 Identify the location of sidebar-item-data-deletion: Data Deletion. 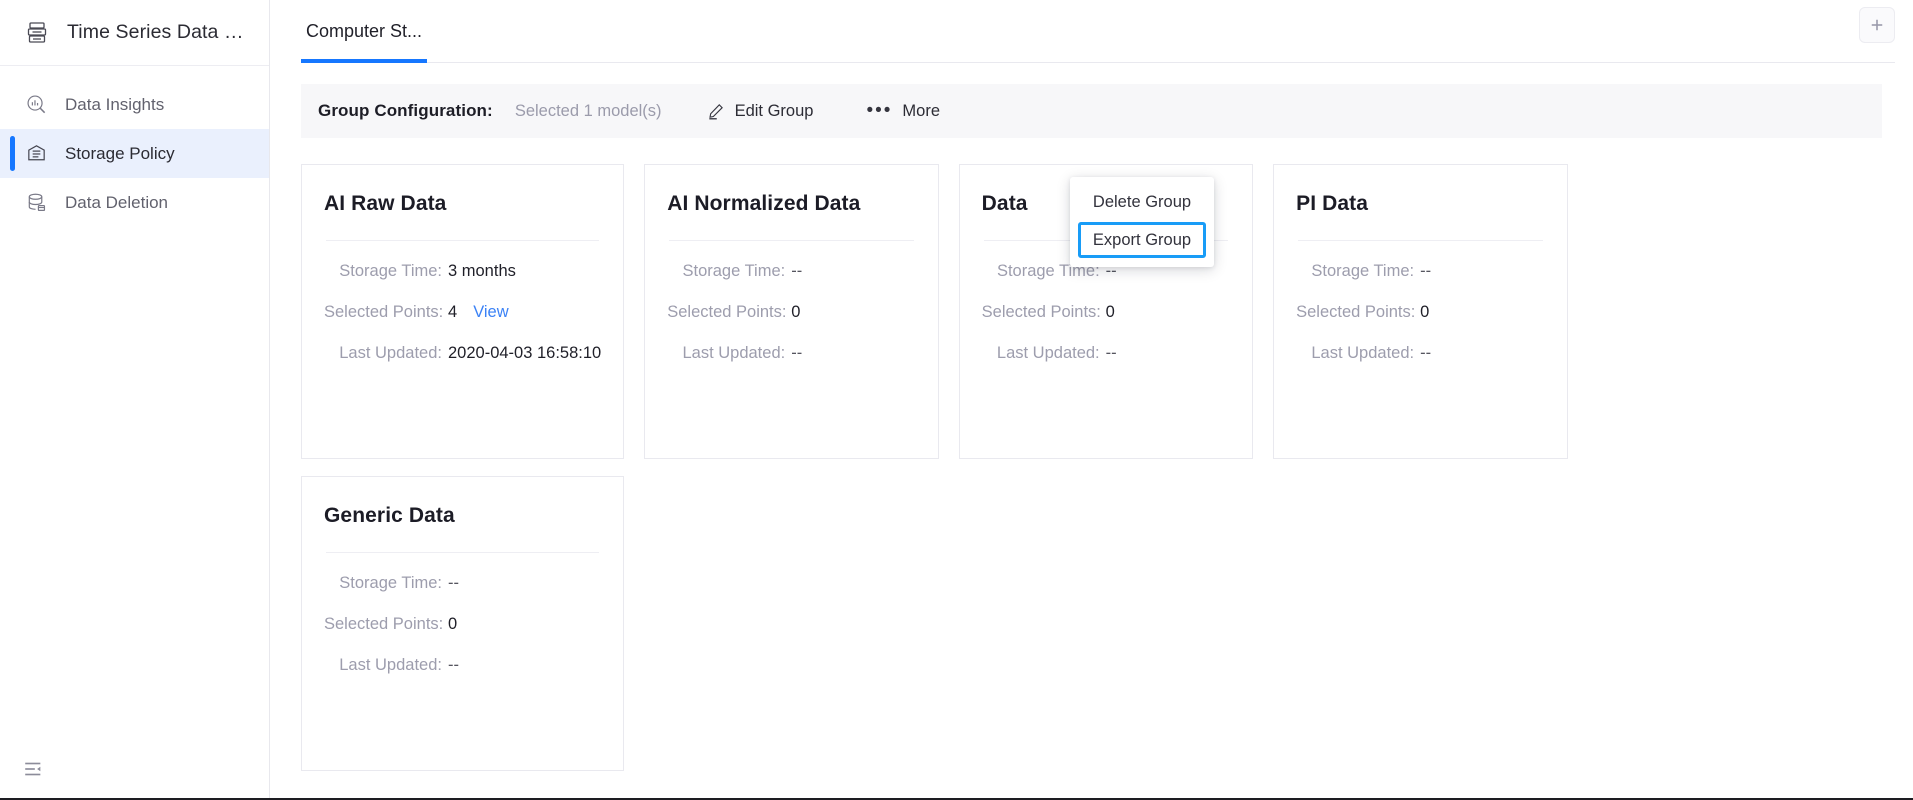
(134, 202).